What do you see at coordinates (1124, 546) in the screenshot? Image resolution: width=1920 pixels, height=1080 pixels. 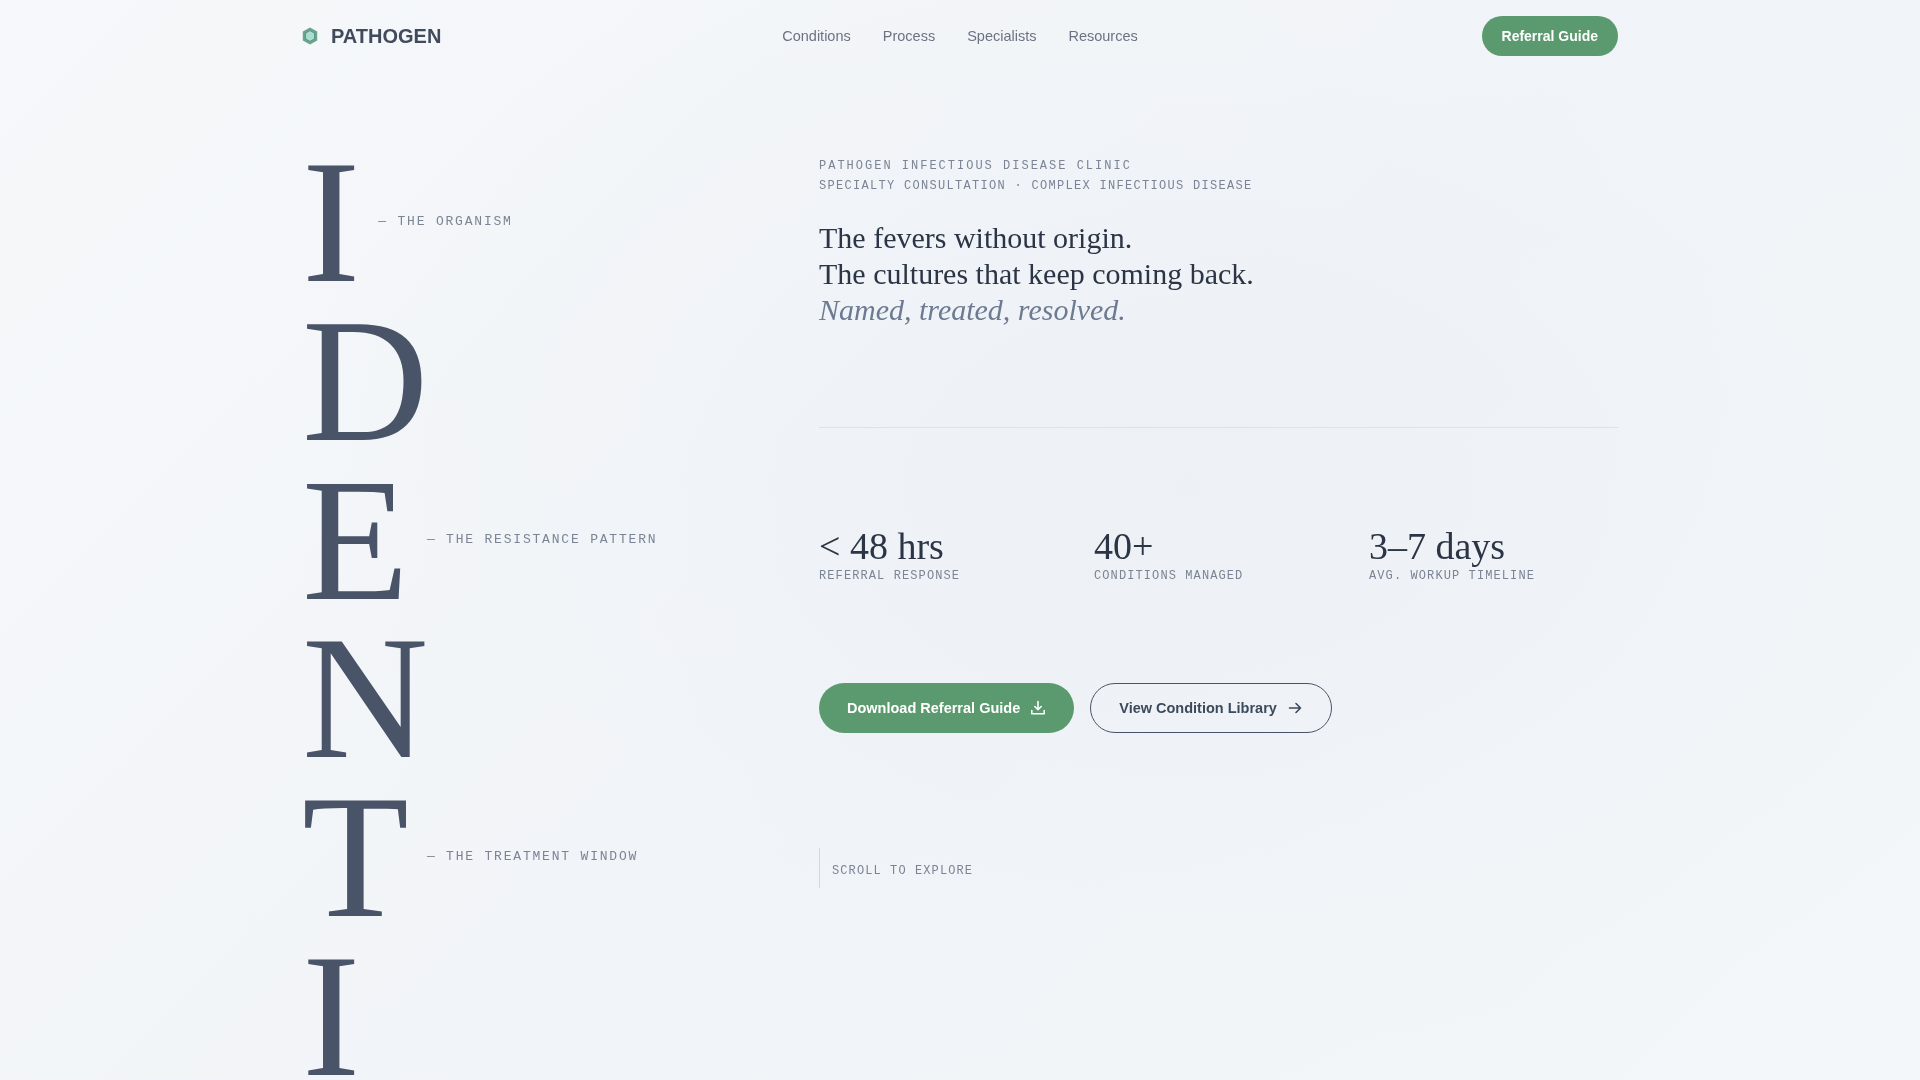 I see `stat-value: 40+` at bounding box center [1124, 546].